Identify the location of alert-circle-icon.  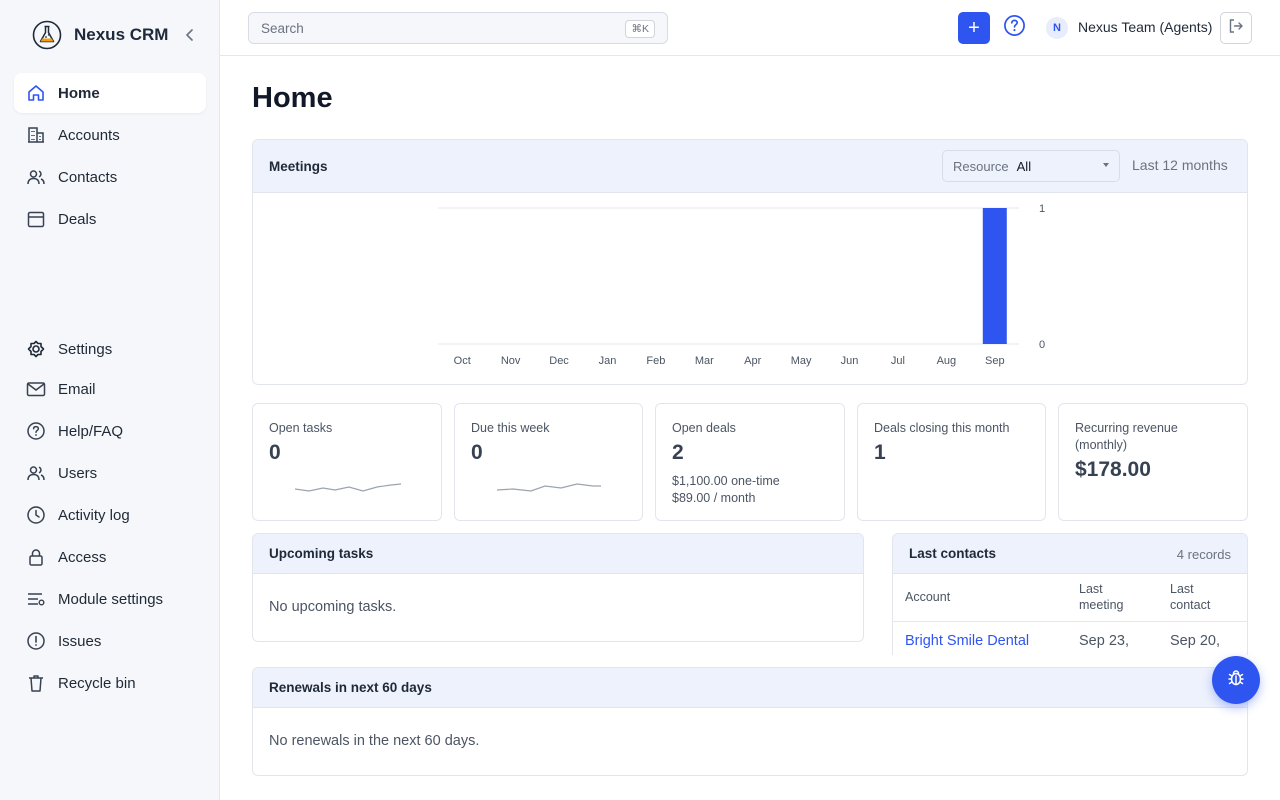
(36, 641).